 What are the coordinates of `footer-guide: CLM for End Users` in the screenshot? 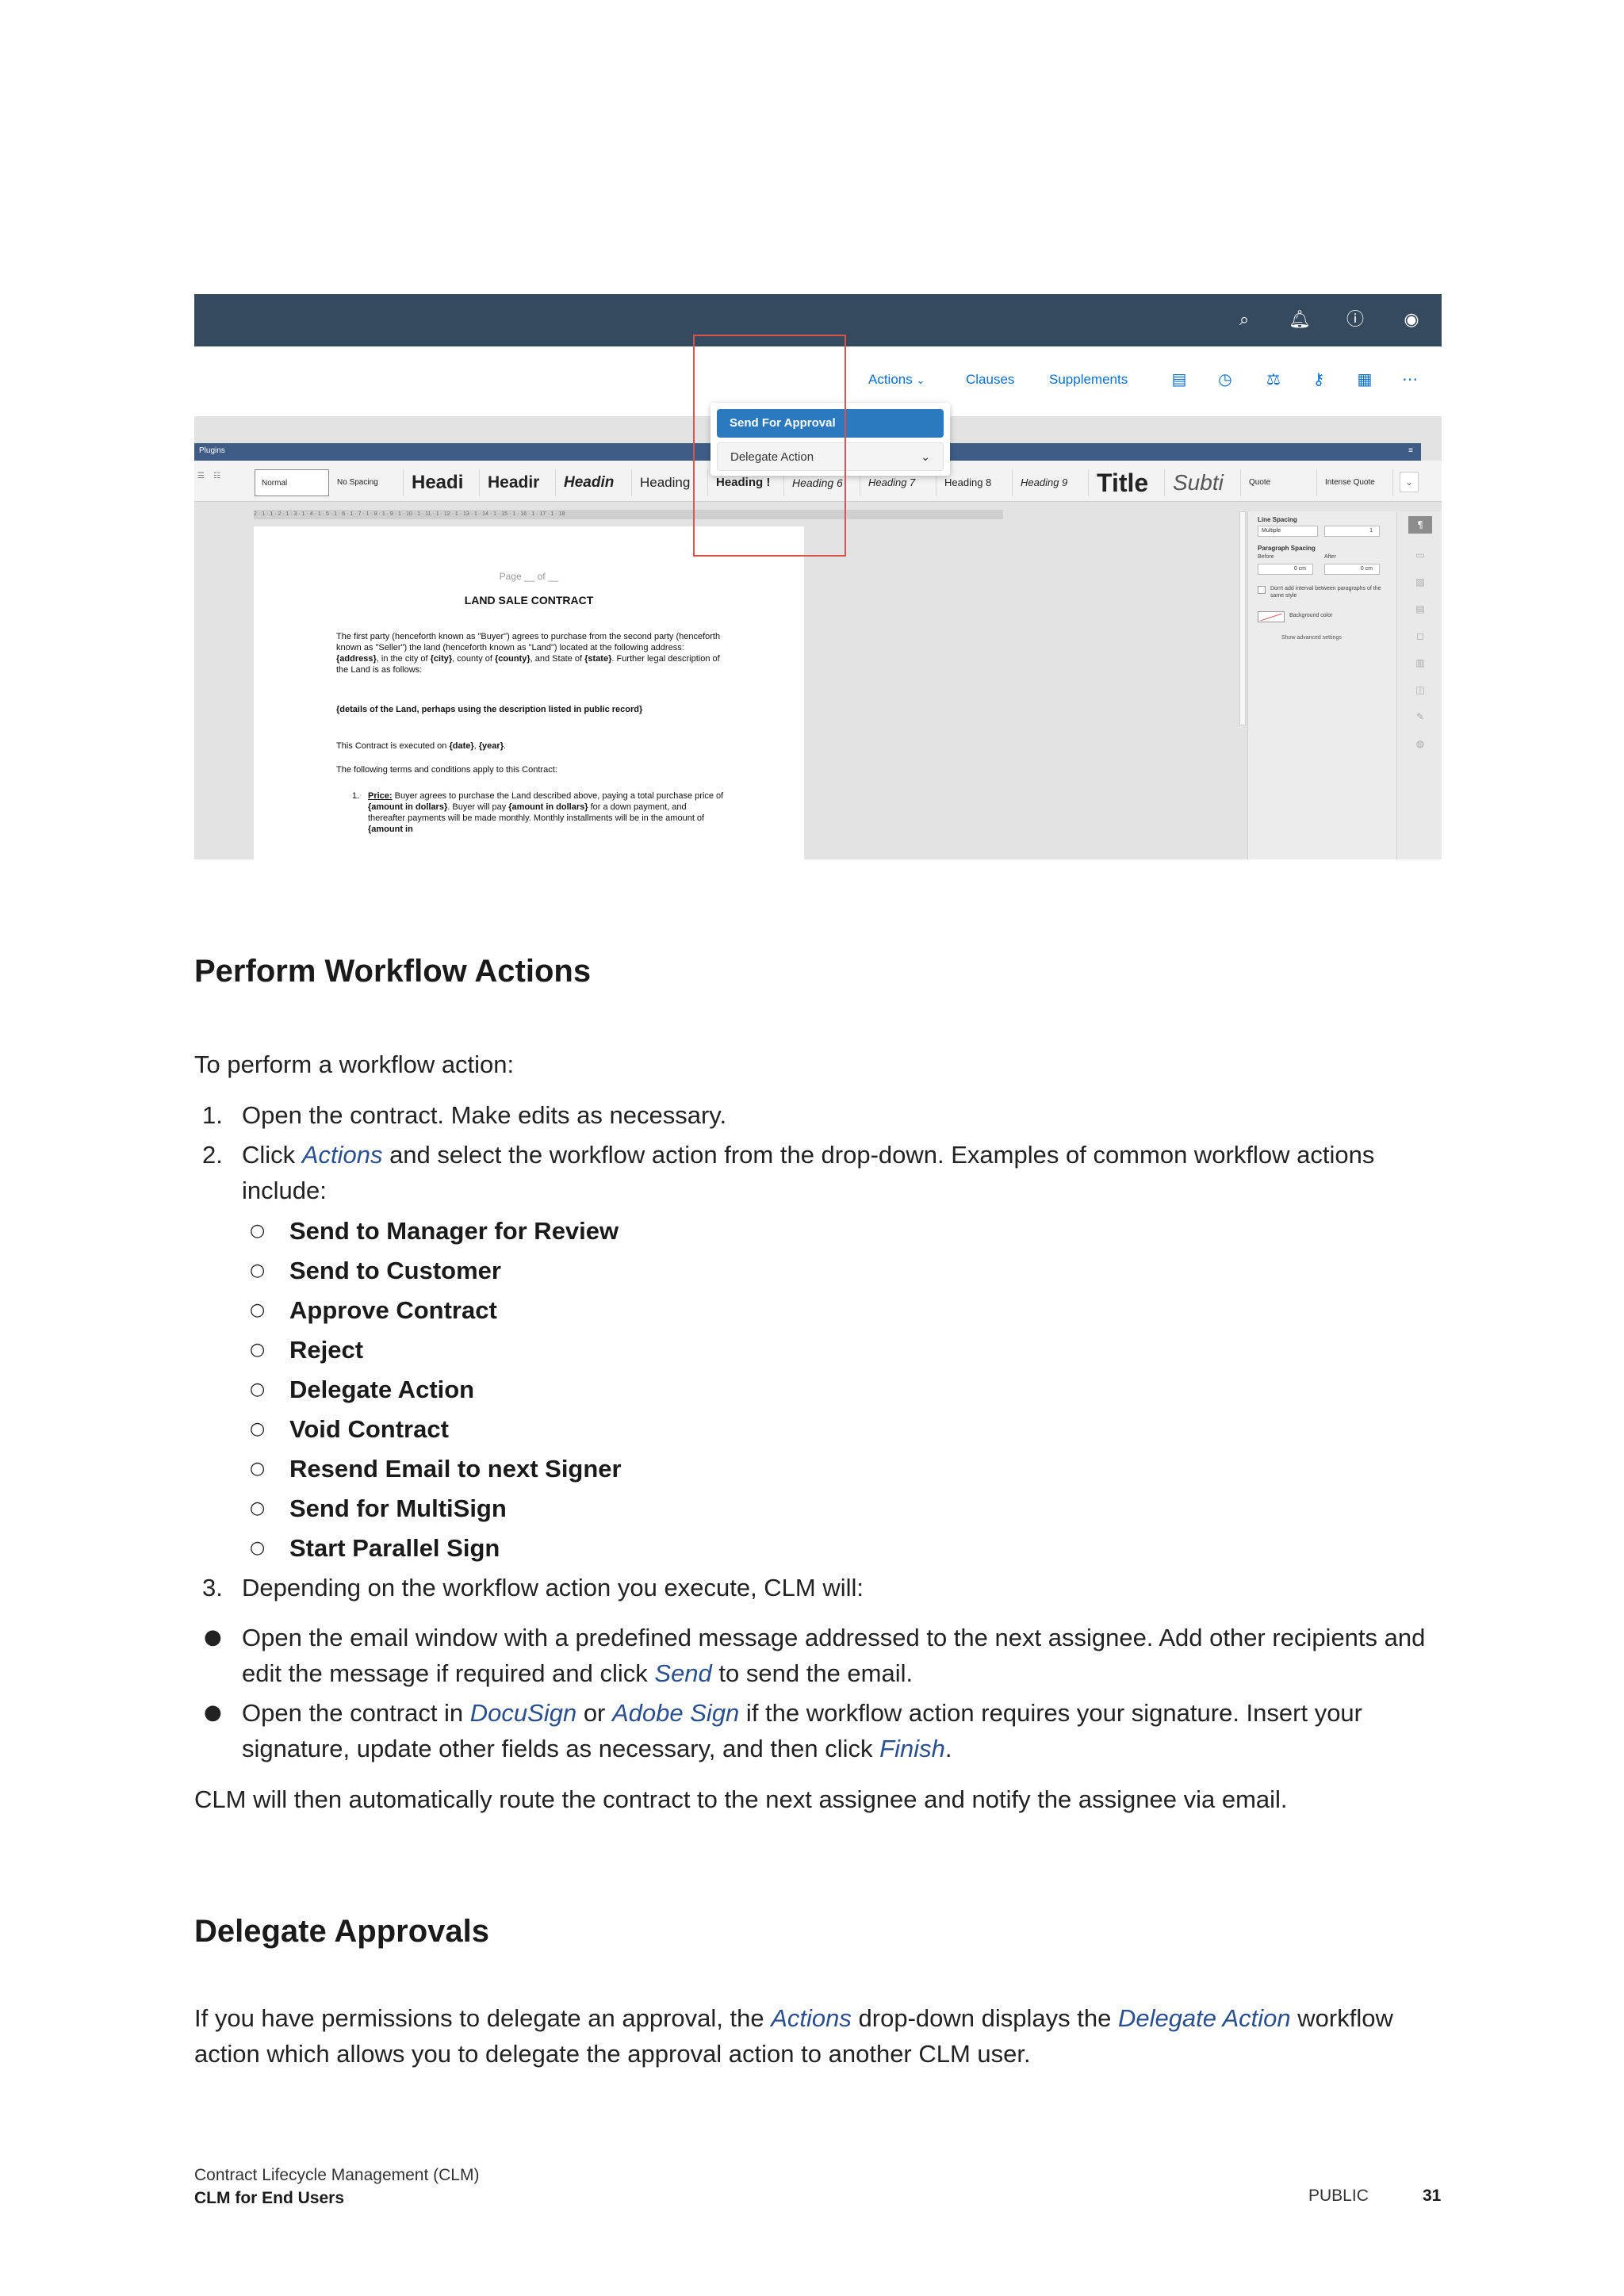 It's located at (269, 2198).